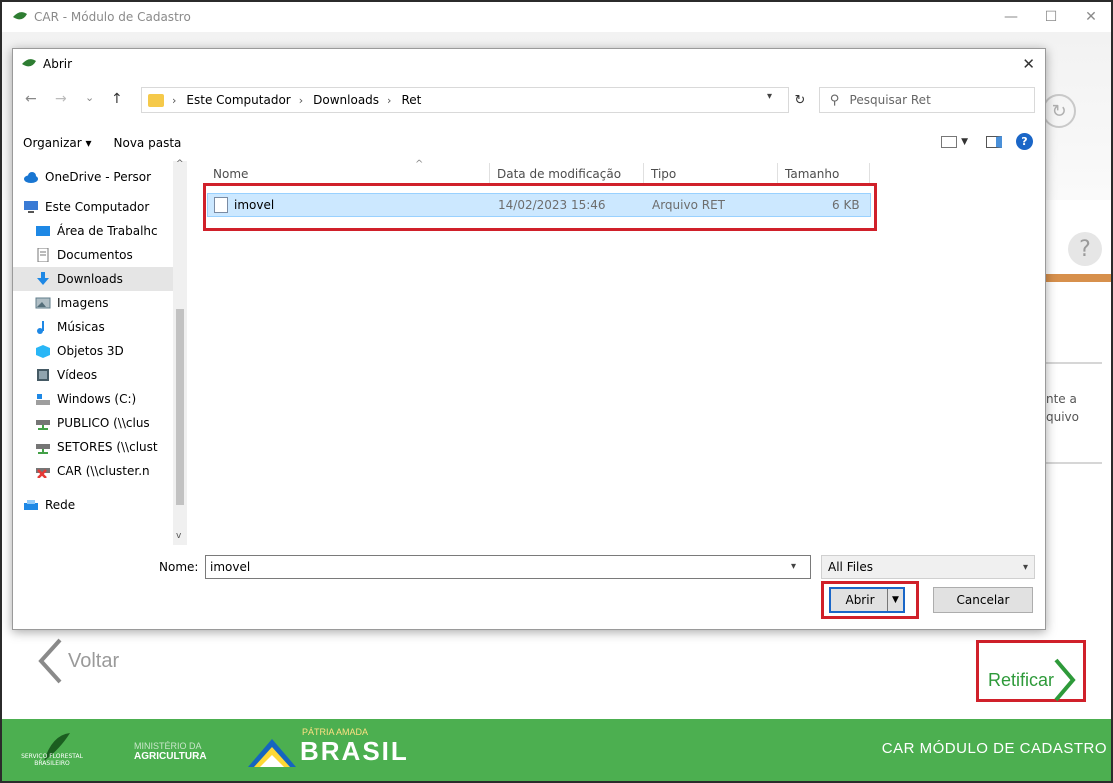 The image size is (1113, 783). What do you see at coordinates (117, 99) in the screenshot?
I see `up-arrow-icon: ↑` at bounding box center [117, 99].